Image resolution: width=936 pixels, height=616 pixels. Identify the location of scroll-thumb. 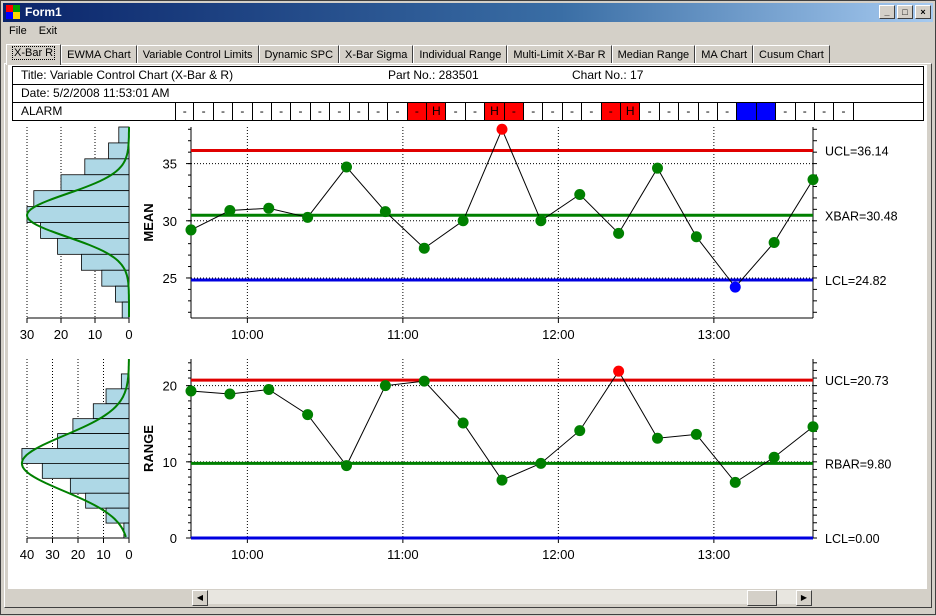
(762, 598).